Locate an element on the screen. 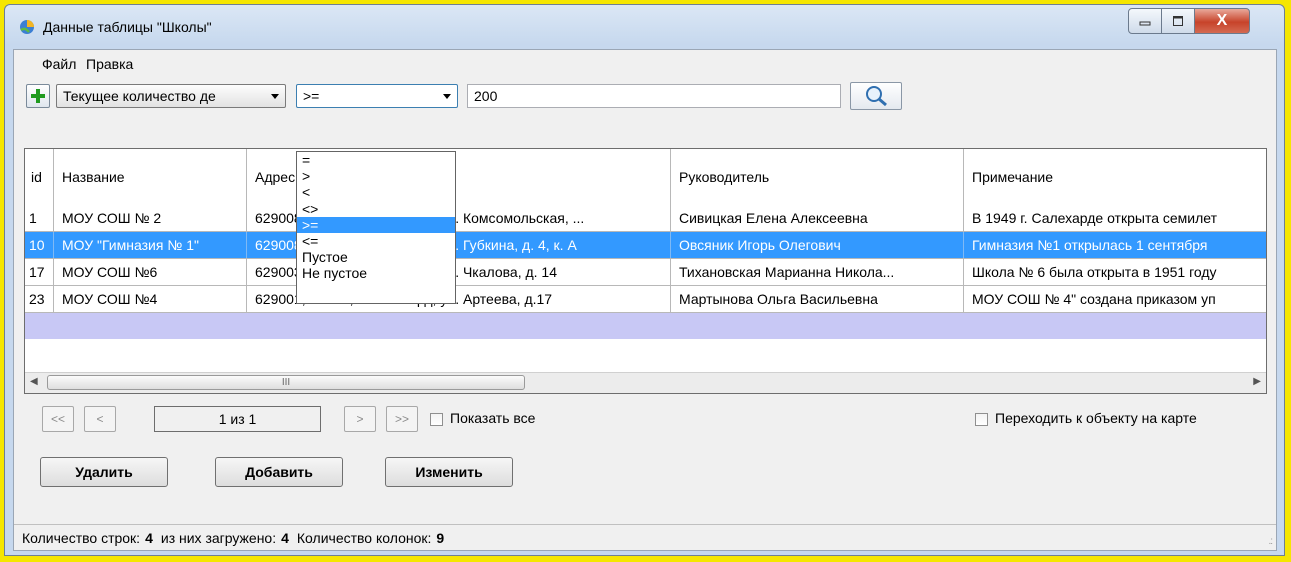 This screenshot has width=1291, height=562. plus-icon is located at coordinates (38, 96).